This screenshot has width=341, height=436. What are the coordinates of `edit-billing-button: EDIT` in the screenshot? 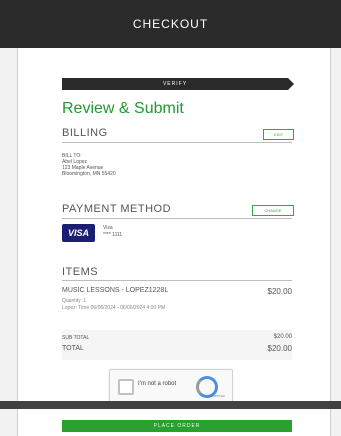 It's located at (278, 134).